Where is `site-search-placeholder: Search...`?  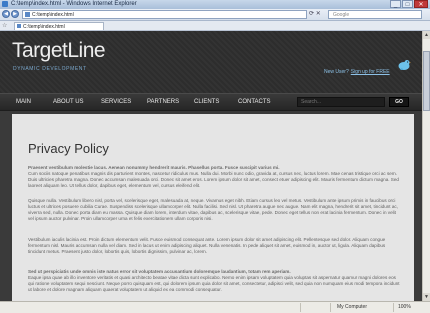
site-search-placeholder: Search... is located at coordinates (311, 102).